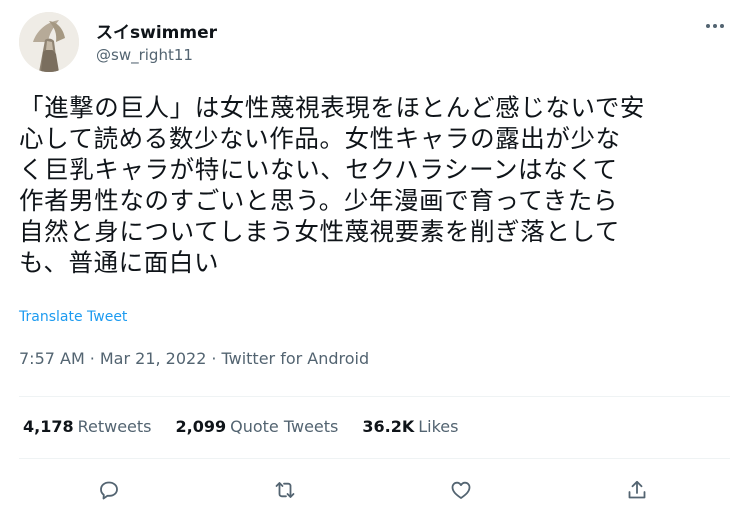  I want to click on more-options-button, so click(715, 26).